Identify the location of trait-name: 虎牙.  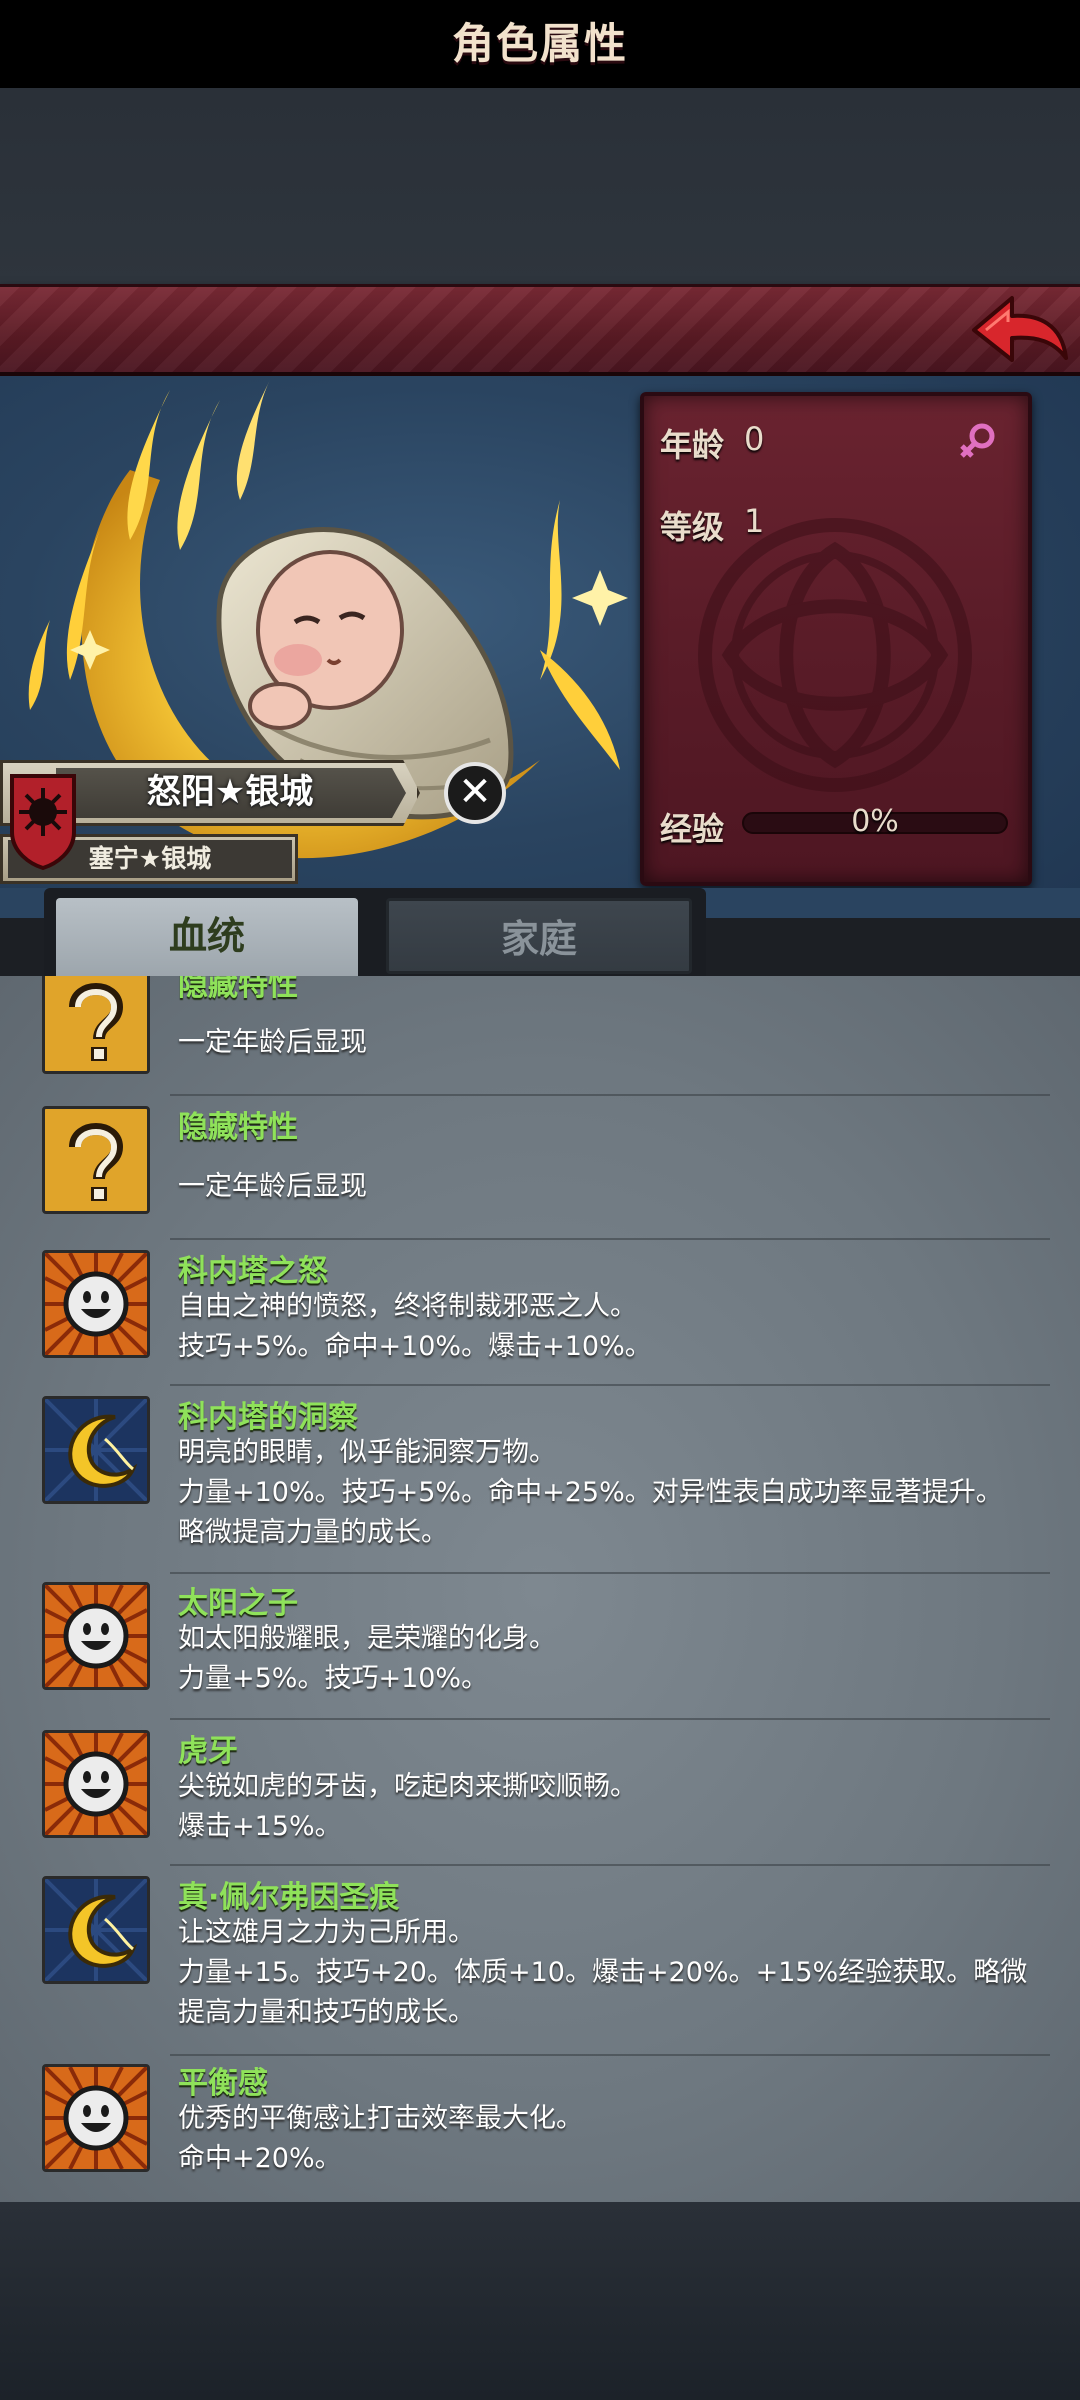
(208, 1751).